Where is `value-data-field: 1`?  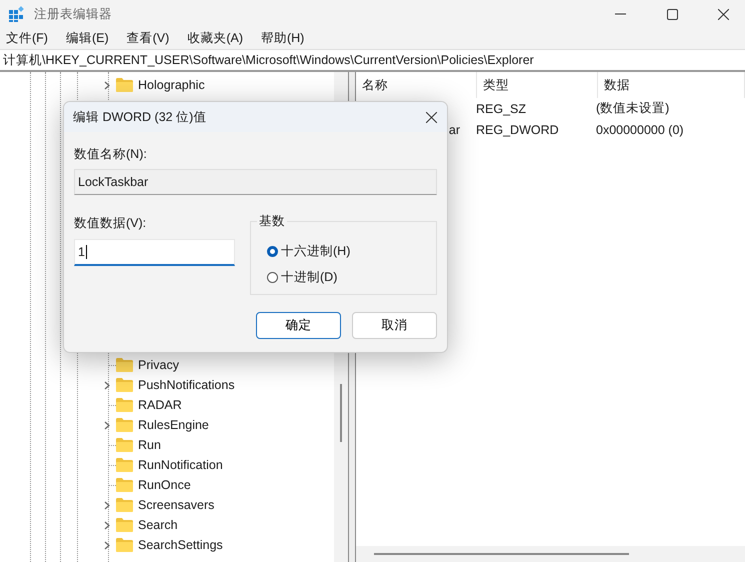 value-data-field: 1 is located at coordinates (154, 252).